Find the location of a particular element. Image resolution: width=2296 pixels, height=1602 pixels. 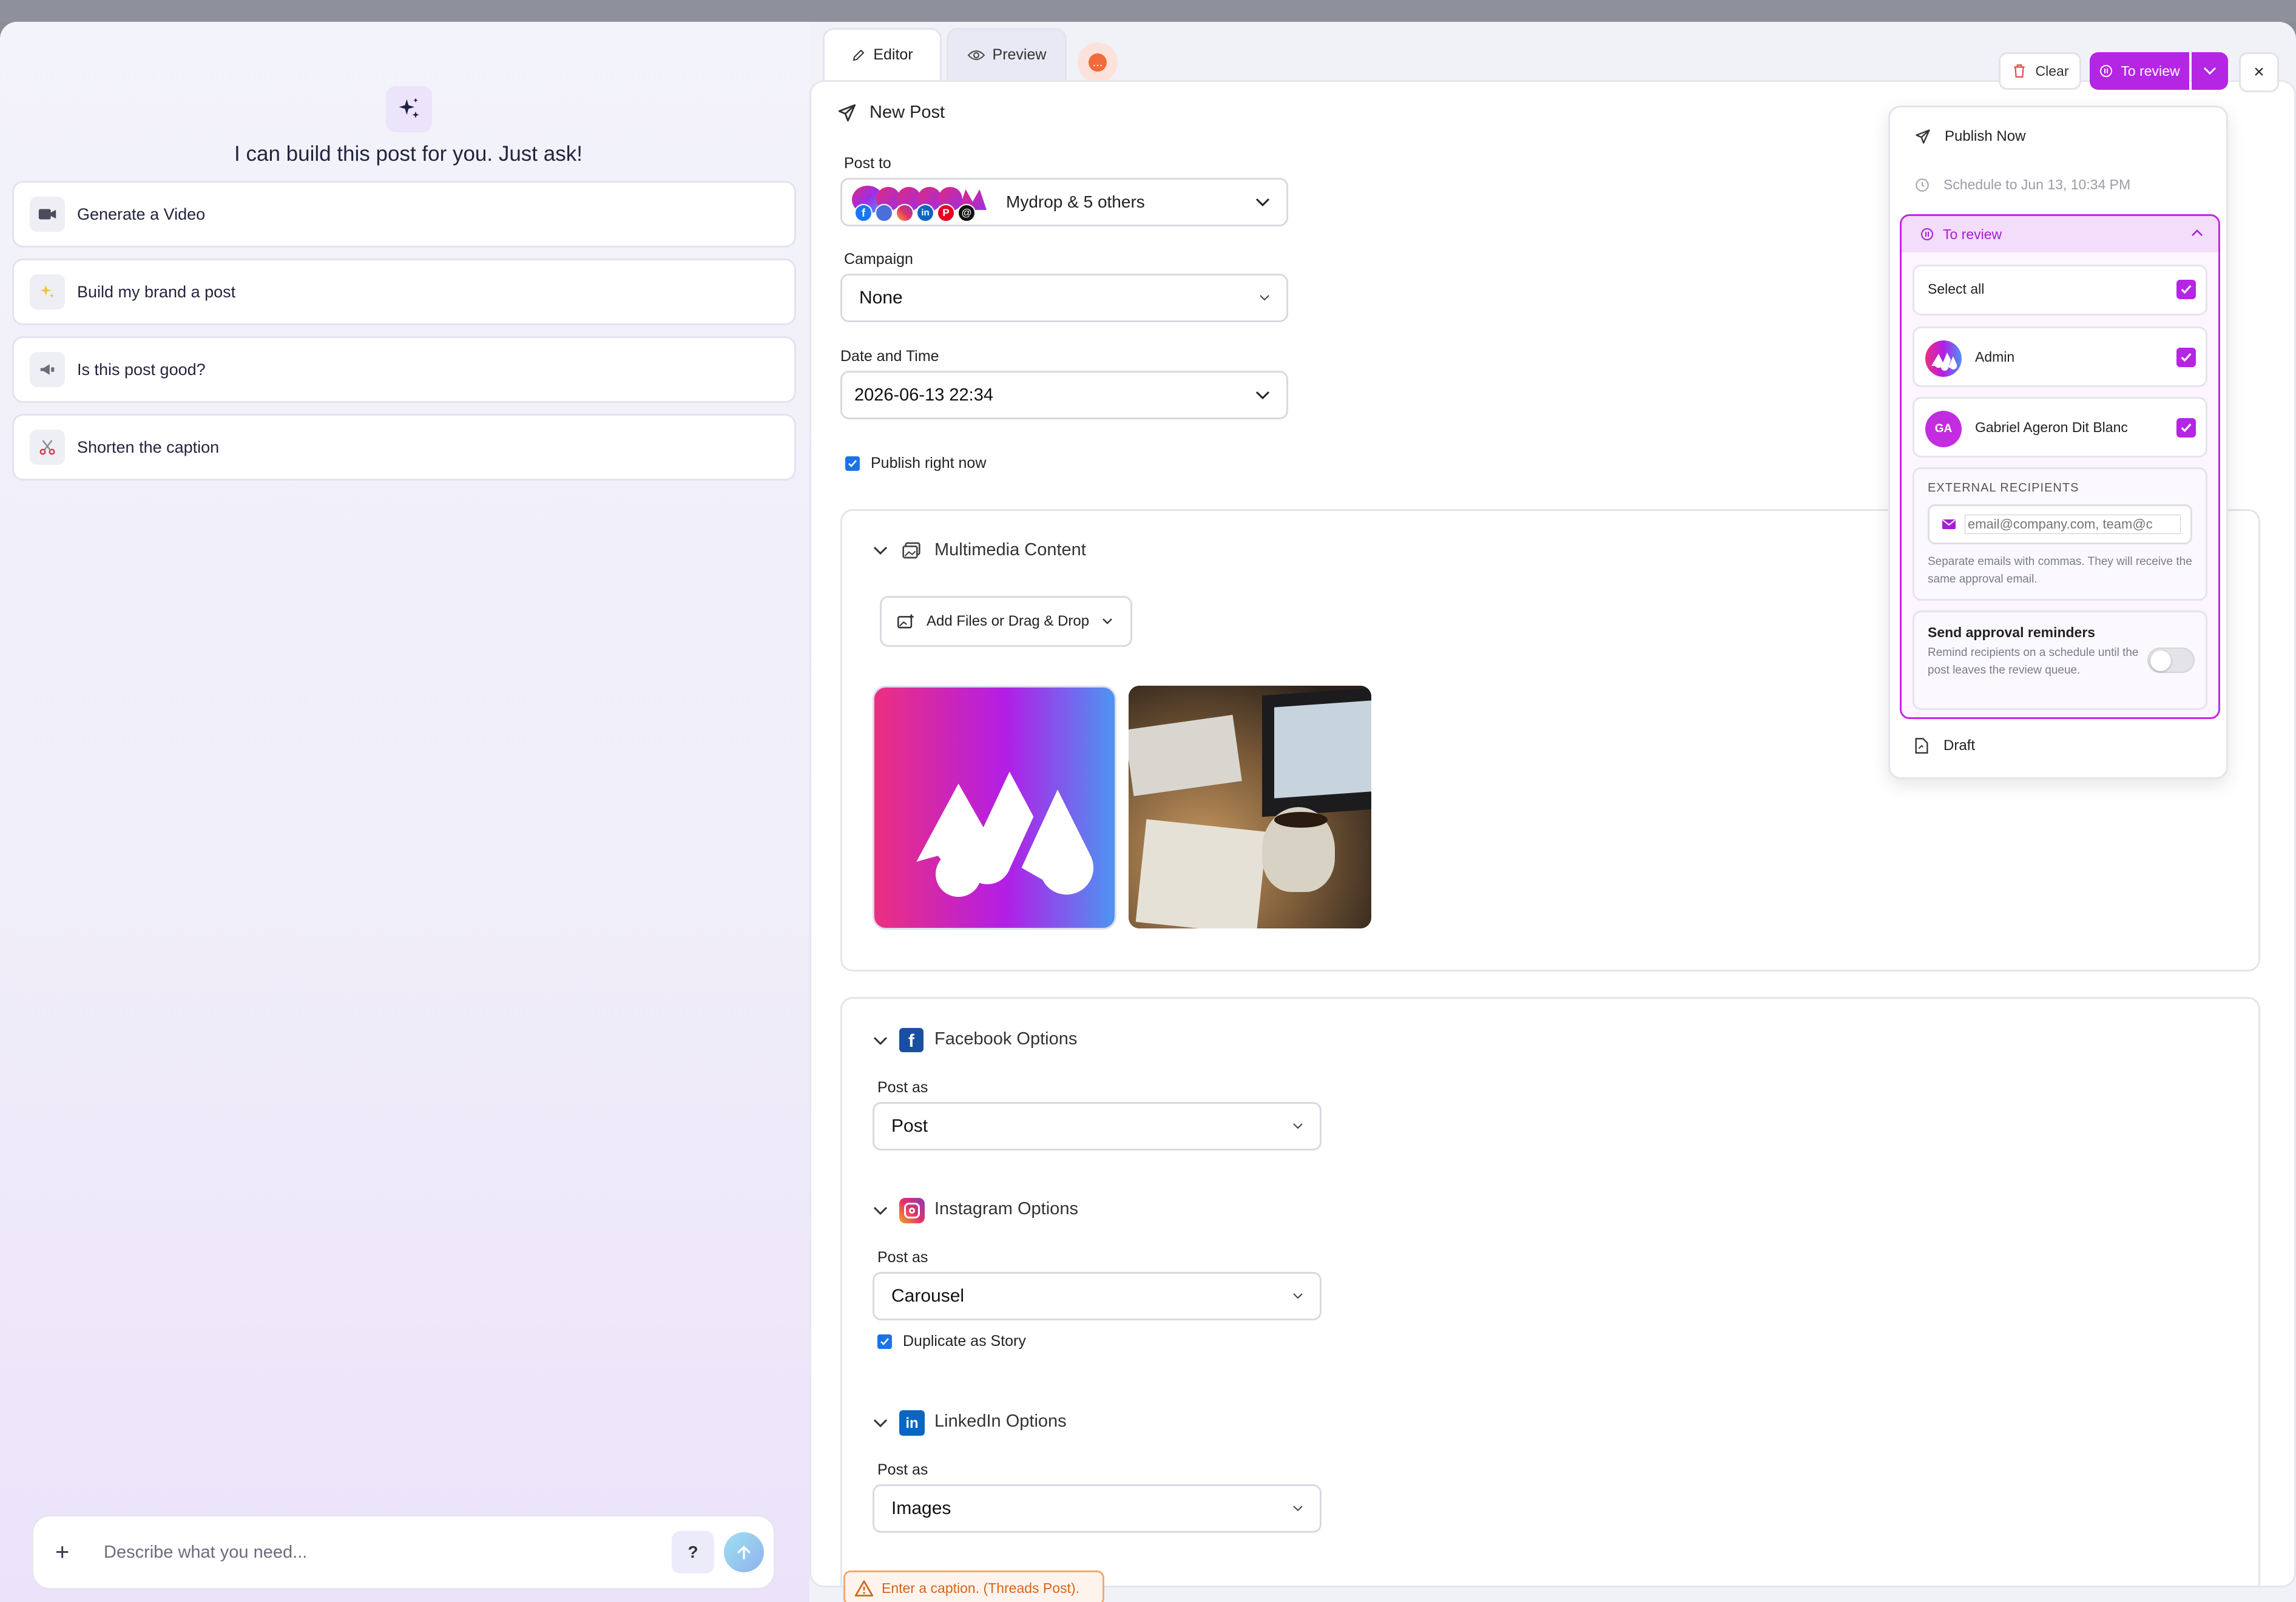

publish-options-toggle is located at coordinates (2210, 71).